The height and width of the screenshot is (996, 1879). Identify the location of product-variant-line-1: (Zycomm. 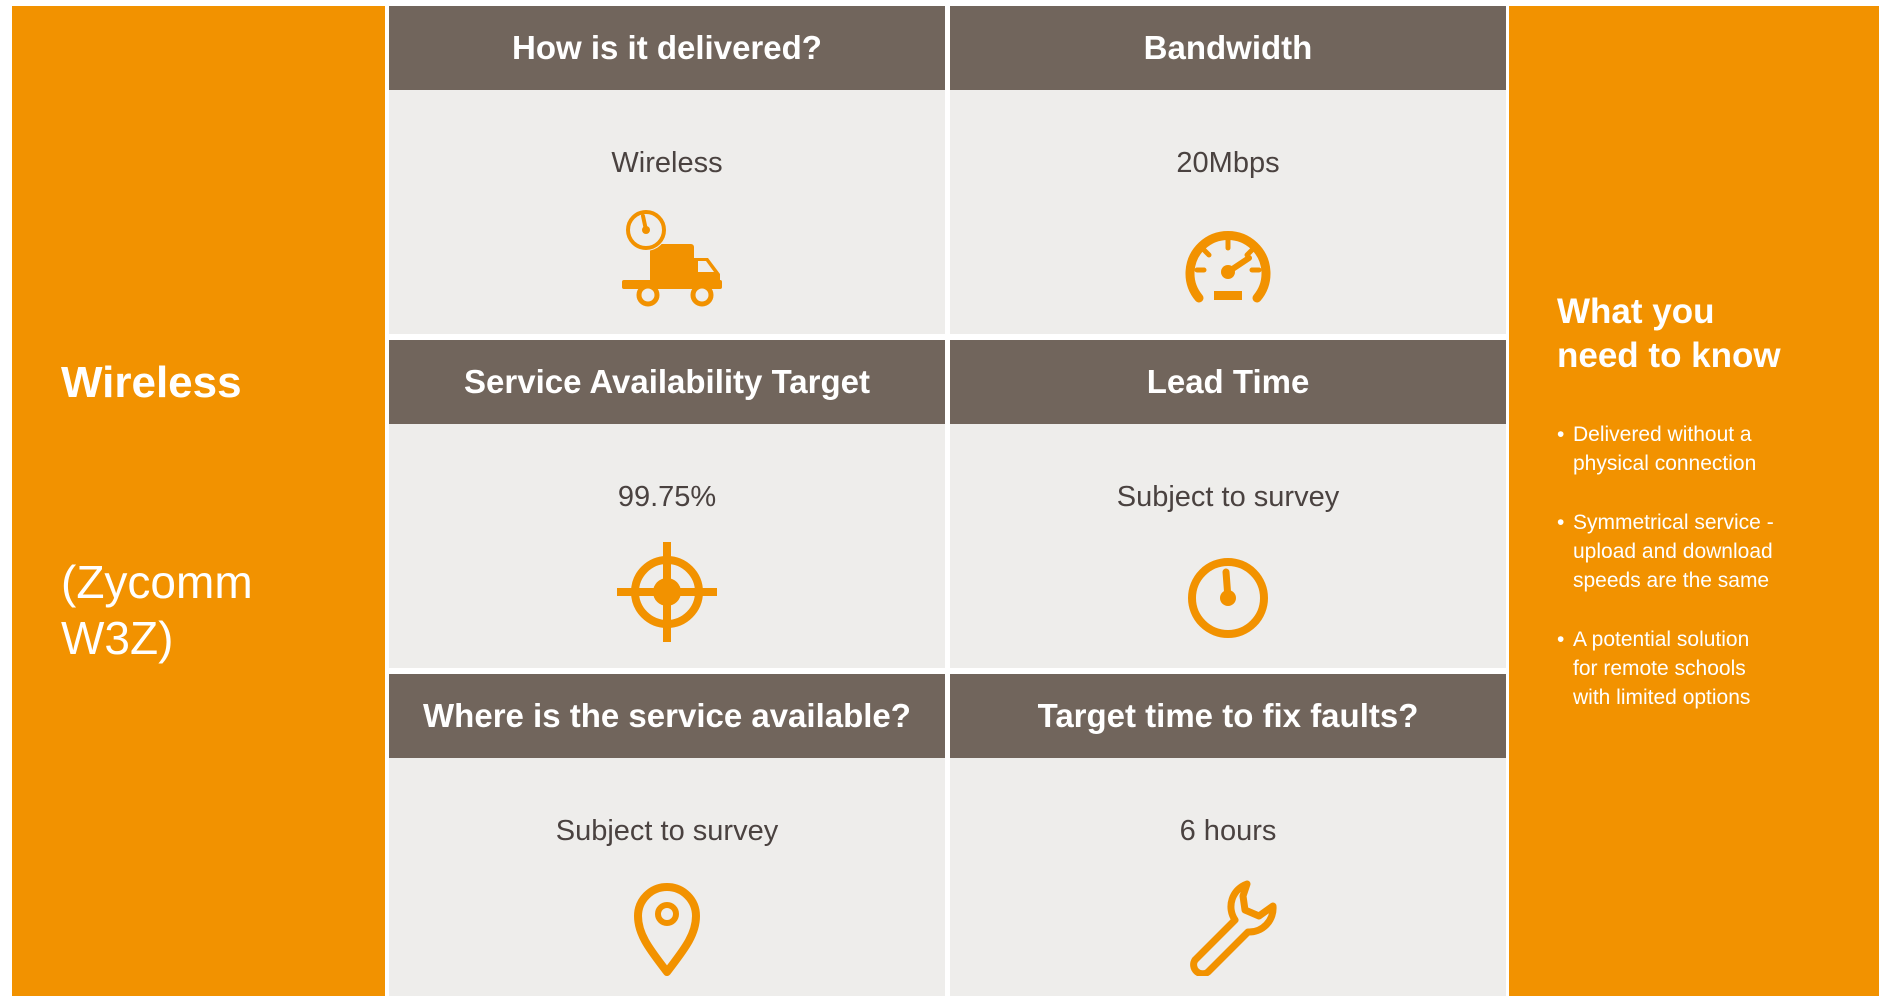
(157, 582).